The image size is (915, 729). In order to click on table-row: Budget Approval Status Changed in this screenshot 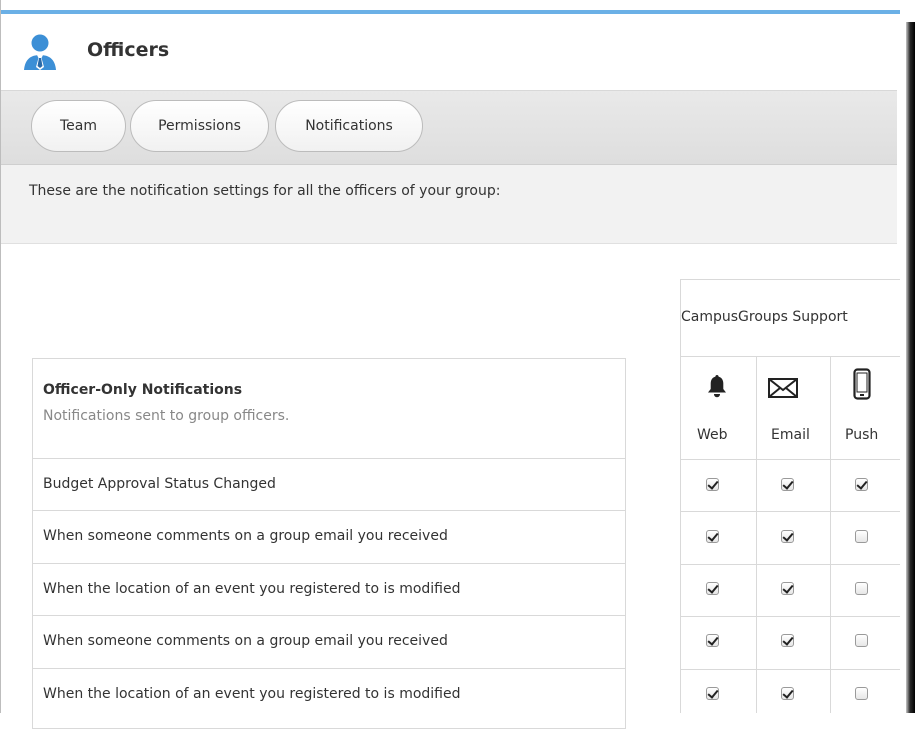, I will do `click(329, 485)`.